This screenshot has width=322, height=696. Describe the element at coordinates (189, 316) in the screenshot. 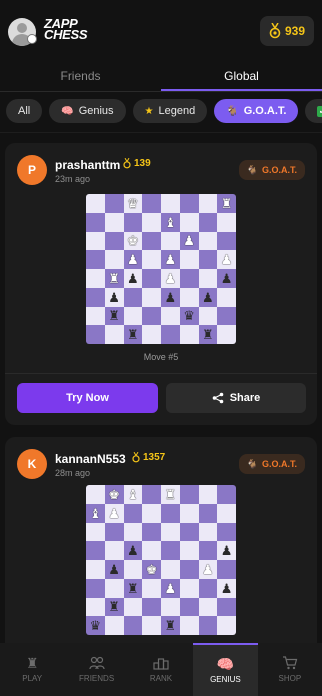

I see `board-square: ♛` at that location.